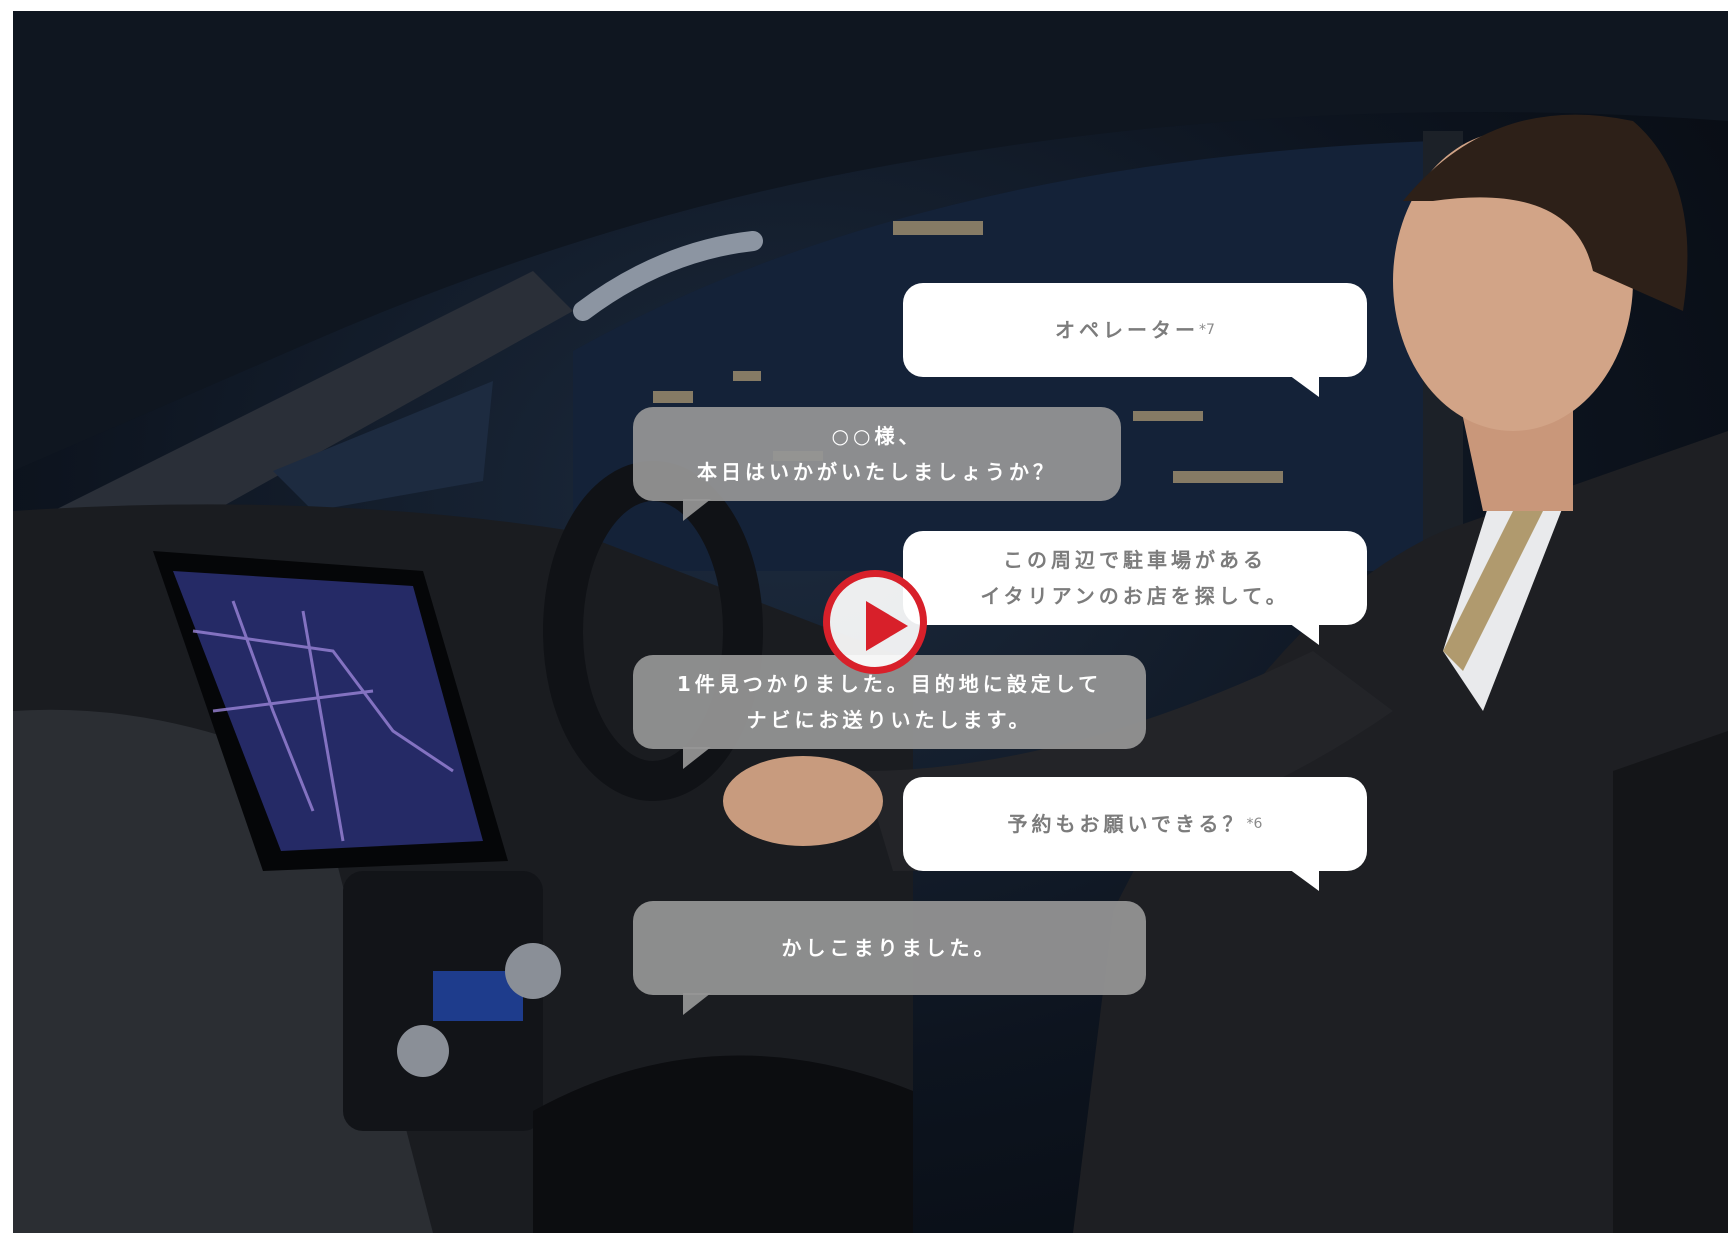  I want to click on chat-bubble-operator: ○○様、 本日はいかがいたしましょうか？, so click(877, 464).